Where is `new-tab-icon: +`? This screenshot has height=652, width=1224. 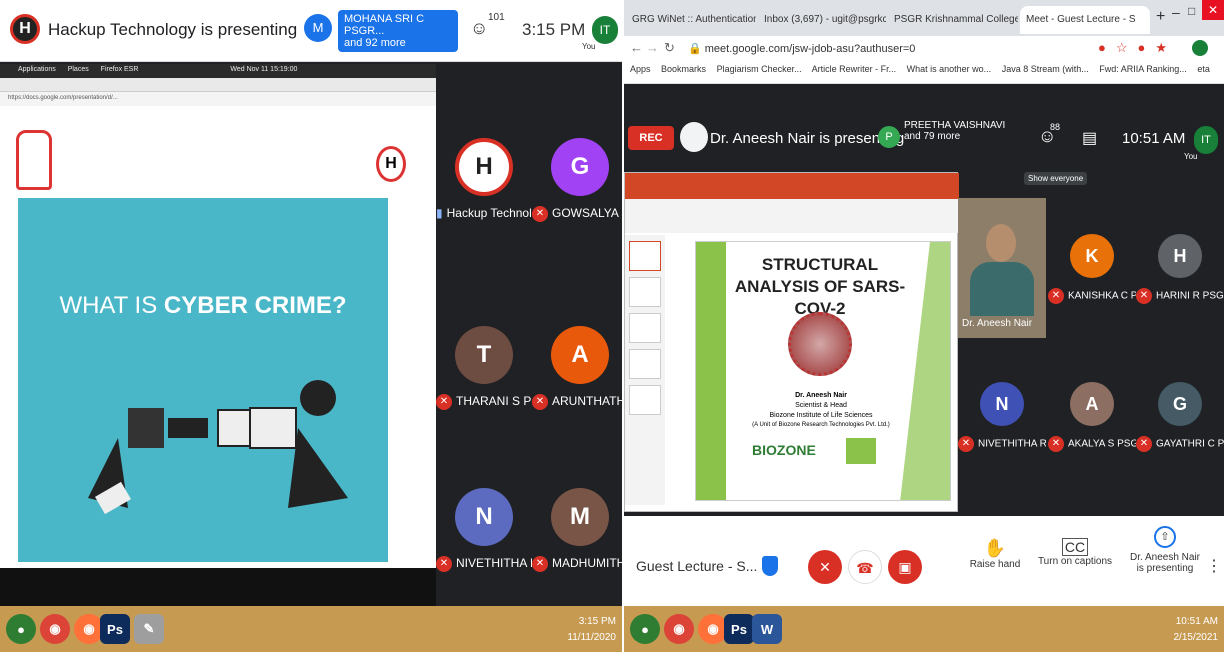
new-tab-icon: + is located at coordinates (1160, 17).